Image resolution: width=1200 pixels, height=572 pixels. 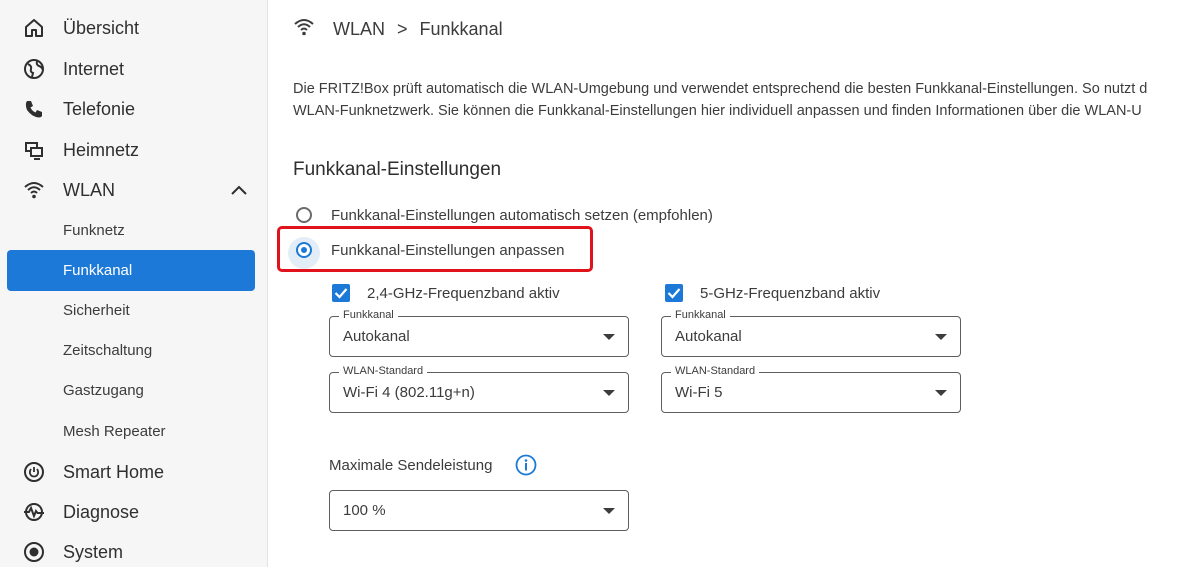 I want to click on sidebar-subitem-zeitschaltung: Zeitschaltung, so click(x=134, y=351).